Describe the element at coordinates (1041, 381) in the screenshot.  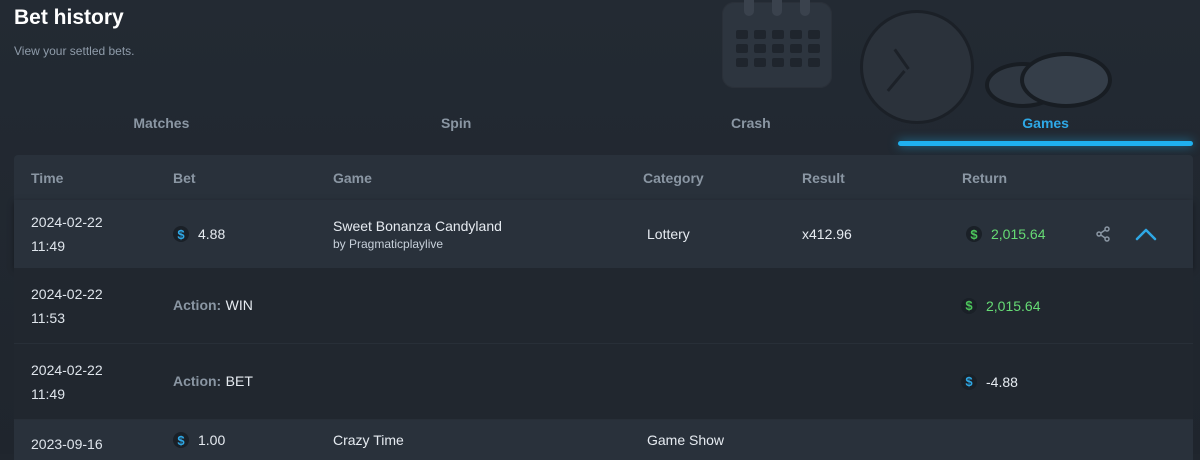
I see `action-amount-cell: $ -4.88` at that location.